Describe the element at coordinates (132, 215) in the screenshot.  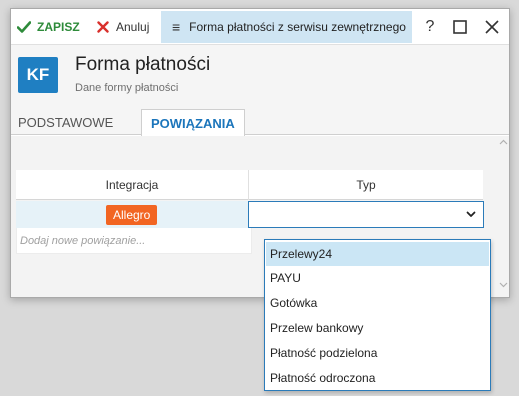
I see `integration-badge: Allegro` at that location.